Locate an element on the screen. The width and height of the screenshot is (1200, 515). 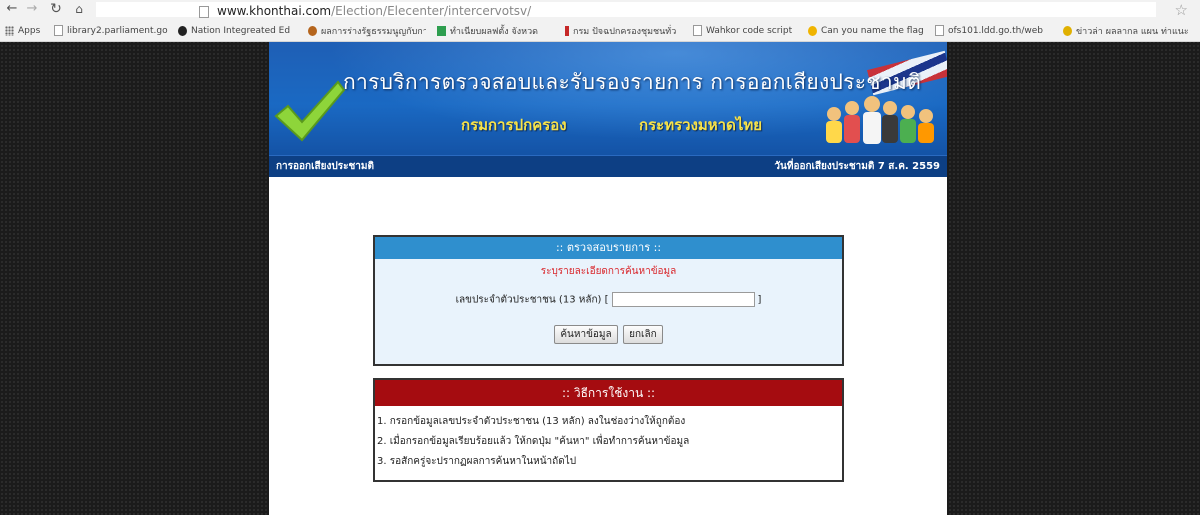
id-field-bracket: ] is located at coordinates (759, 300).